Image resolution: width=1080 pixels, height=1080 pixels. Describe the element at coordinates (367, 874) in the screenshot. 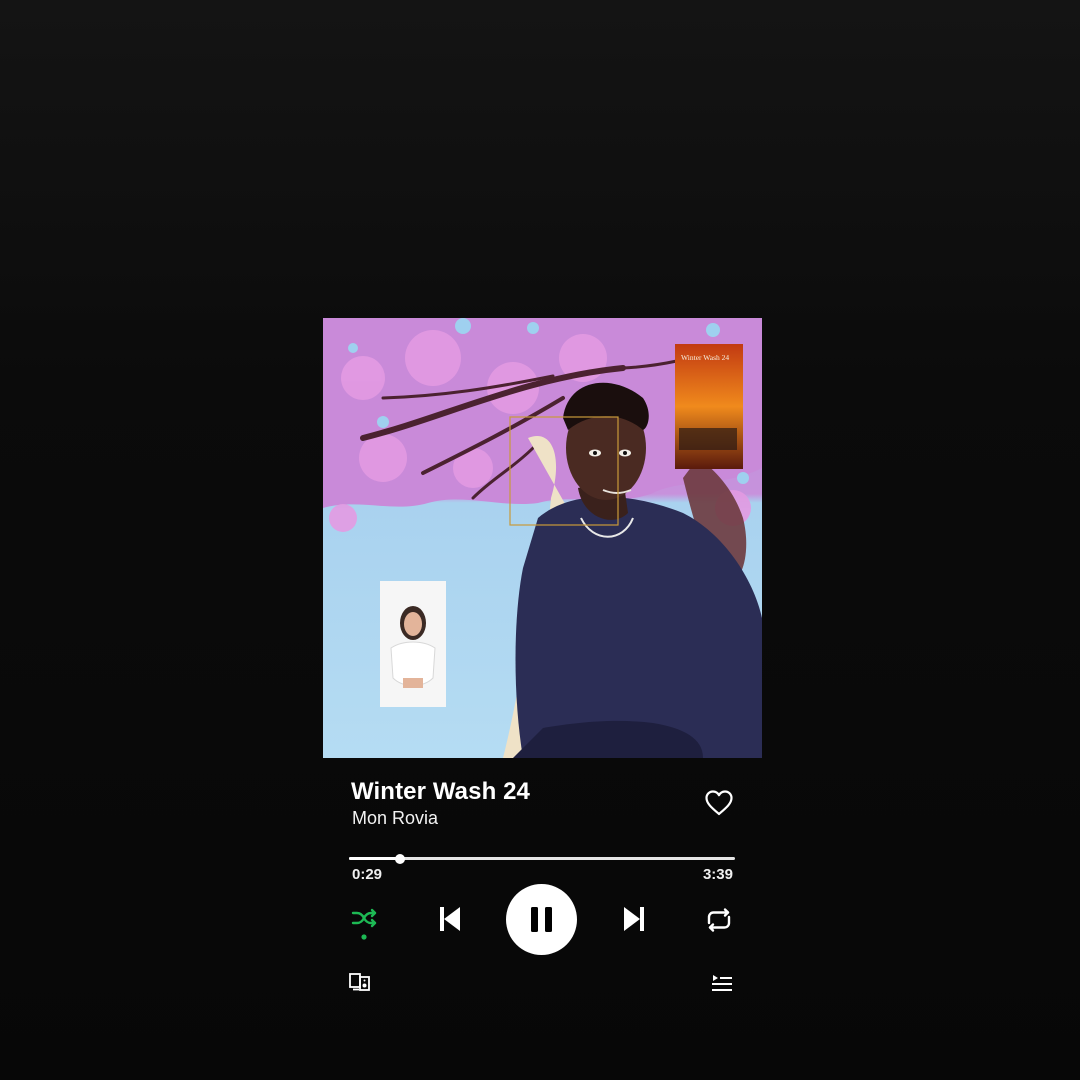

I see `elapsed-time: 0:29` at that location.